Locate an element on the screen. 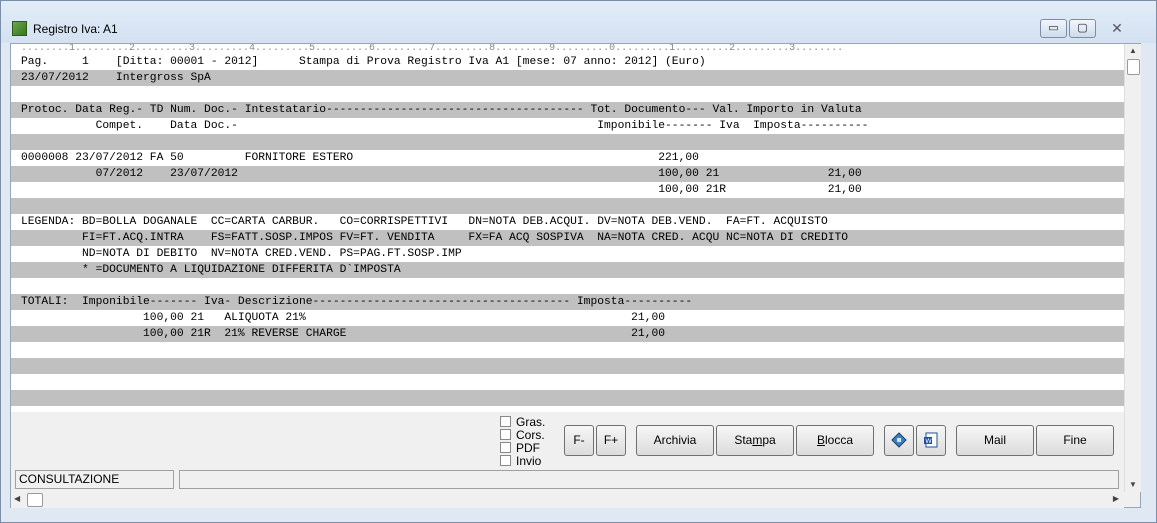 The height and width of the screenshot is (523, 1157). option-pdf: PDF is located at coordinates (522, 447).